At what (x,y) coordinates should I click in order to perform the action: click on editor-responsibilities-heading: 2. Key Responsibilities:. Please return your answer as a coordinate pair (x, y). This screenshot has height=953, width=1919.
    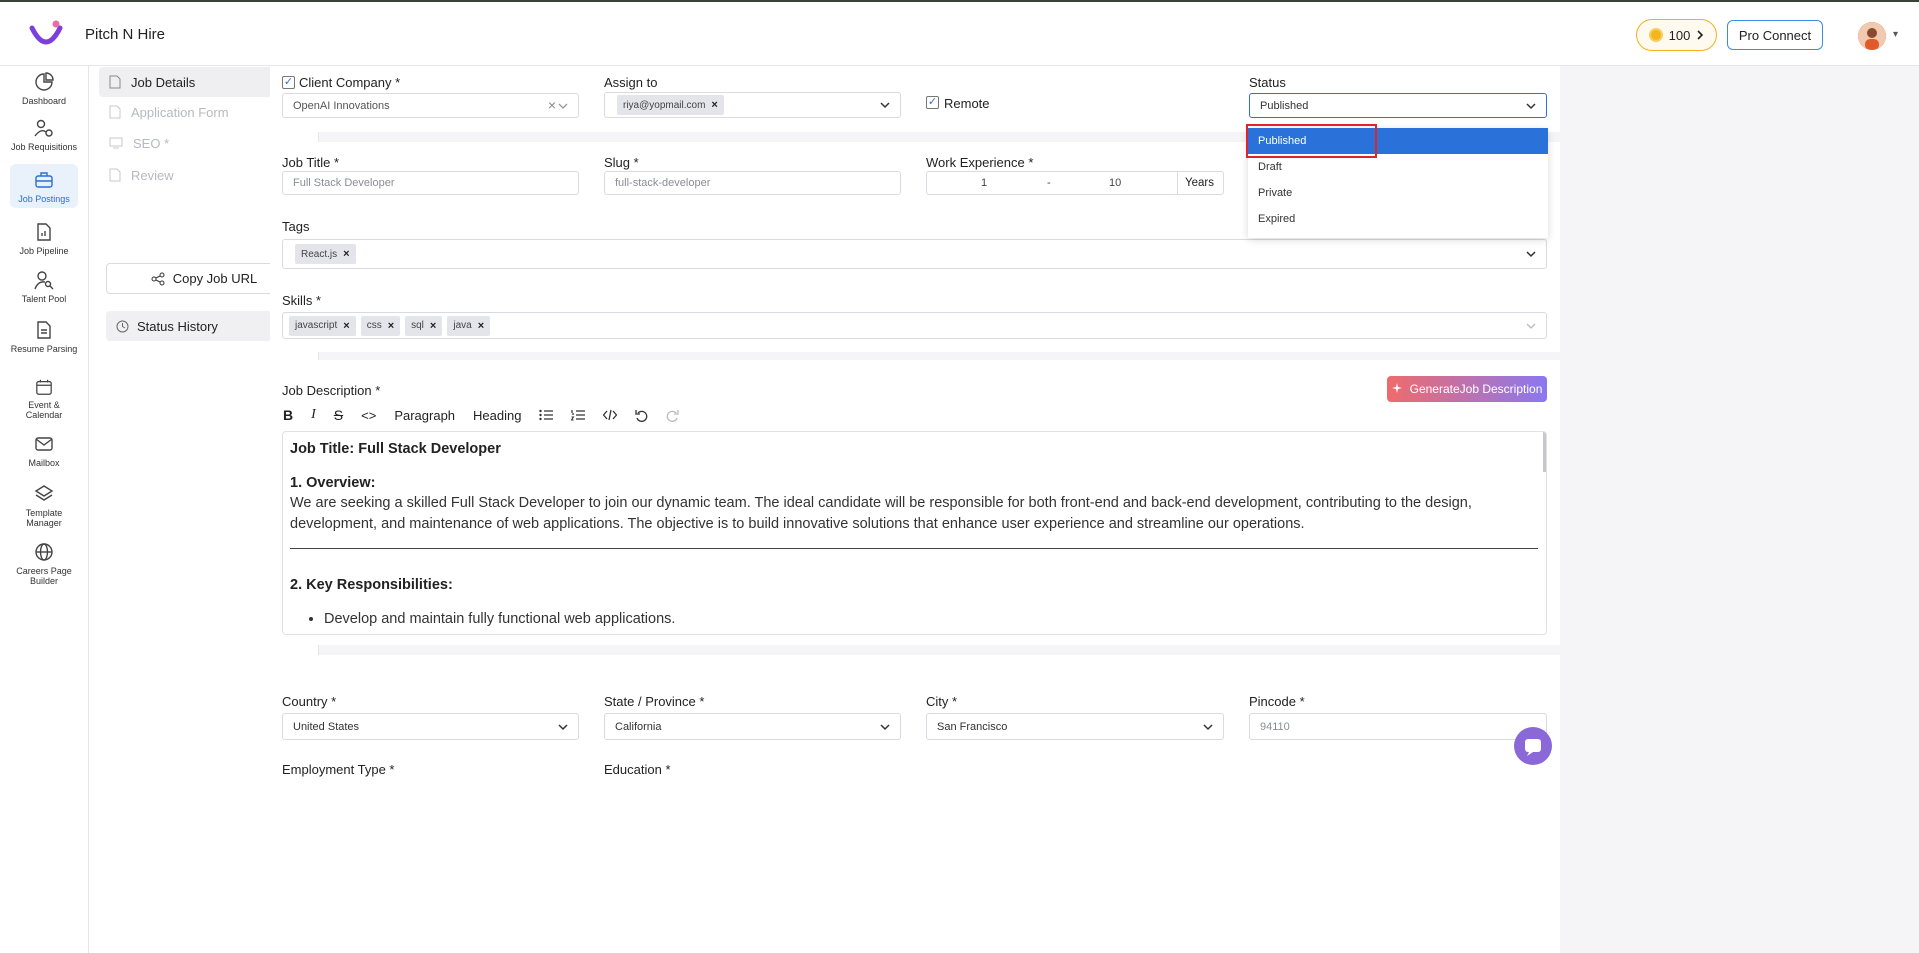
    Looking at the image, I should click on (371, 585).